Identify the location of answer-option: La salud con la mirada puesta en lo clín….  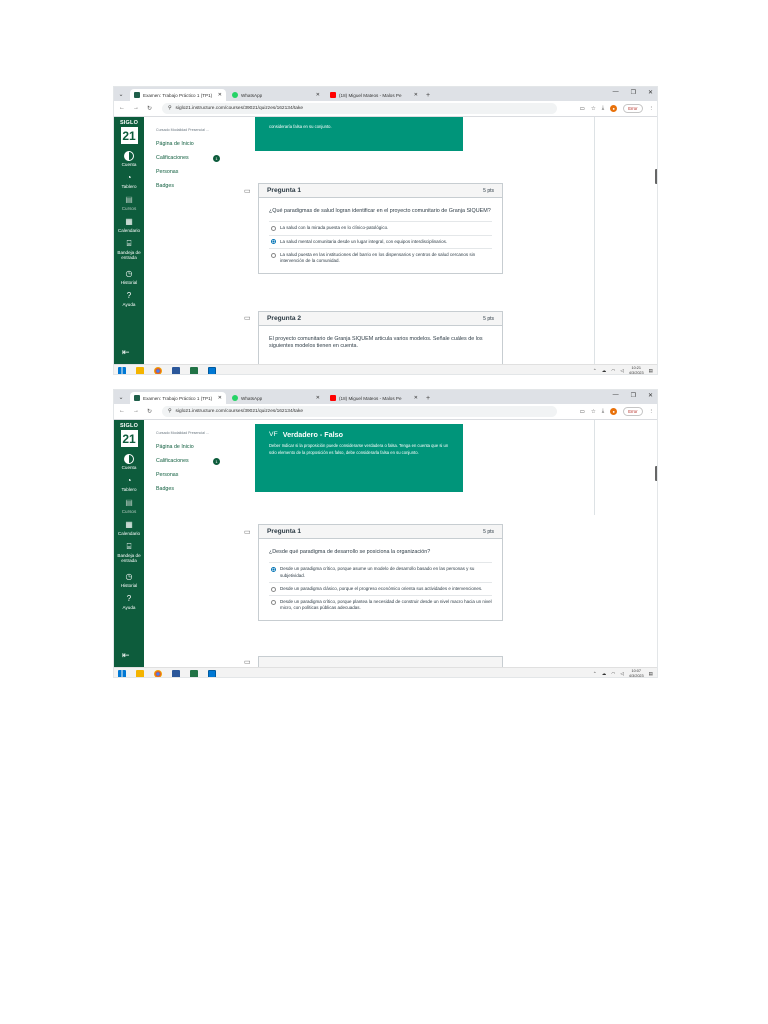
(380, 227).